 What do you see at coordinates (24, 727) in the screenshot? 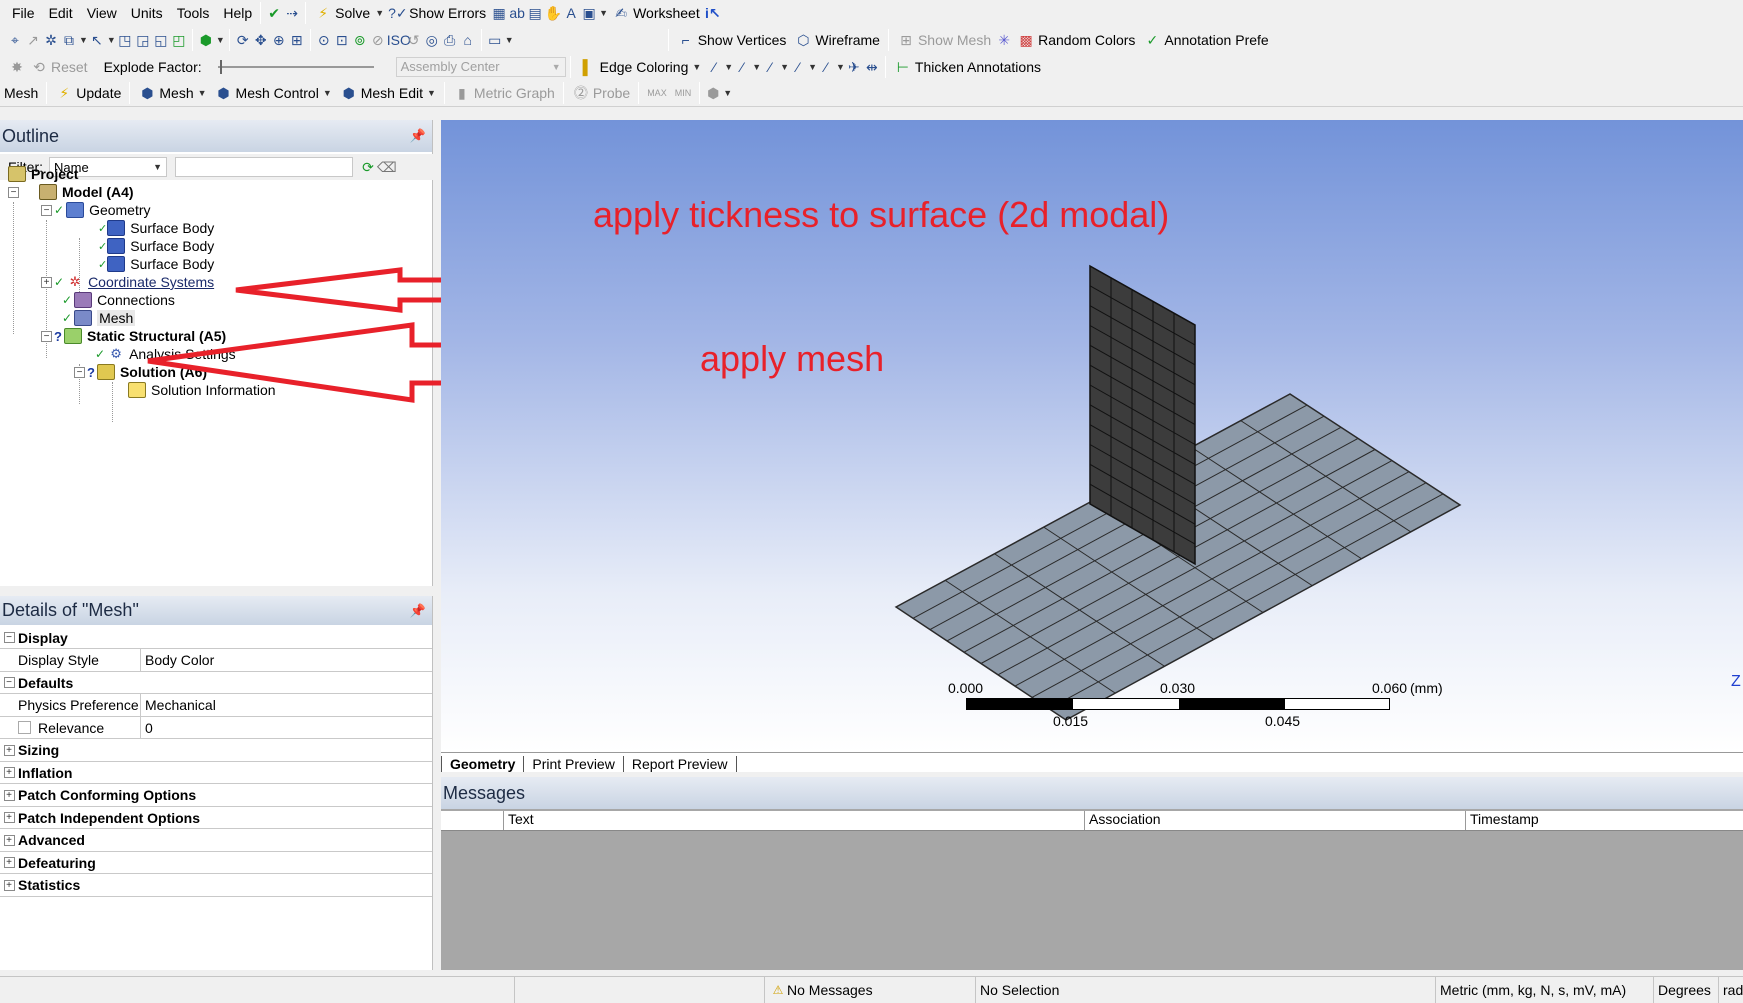
I see `relevance-checkbox` at bounding box center [24, 727].